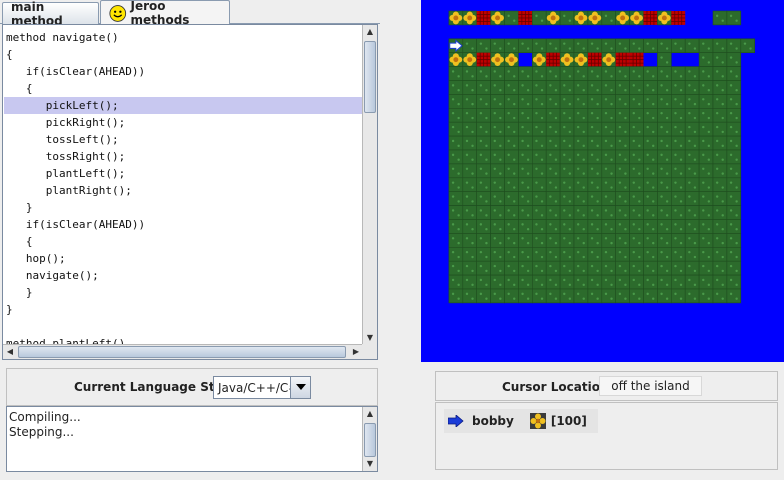 This screenshot has height=480, width=784. I want to click on message-console: Compiling... Stepping... ▲ ▼, so click(192, 439).